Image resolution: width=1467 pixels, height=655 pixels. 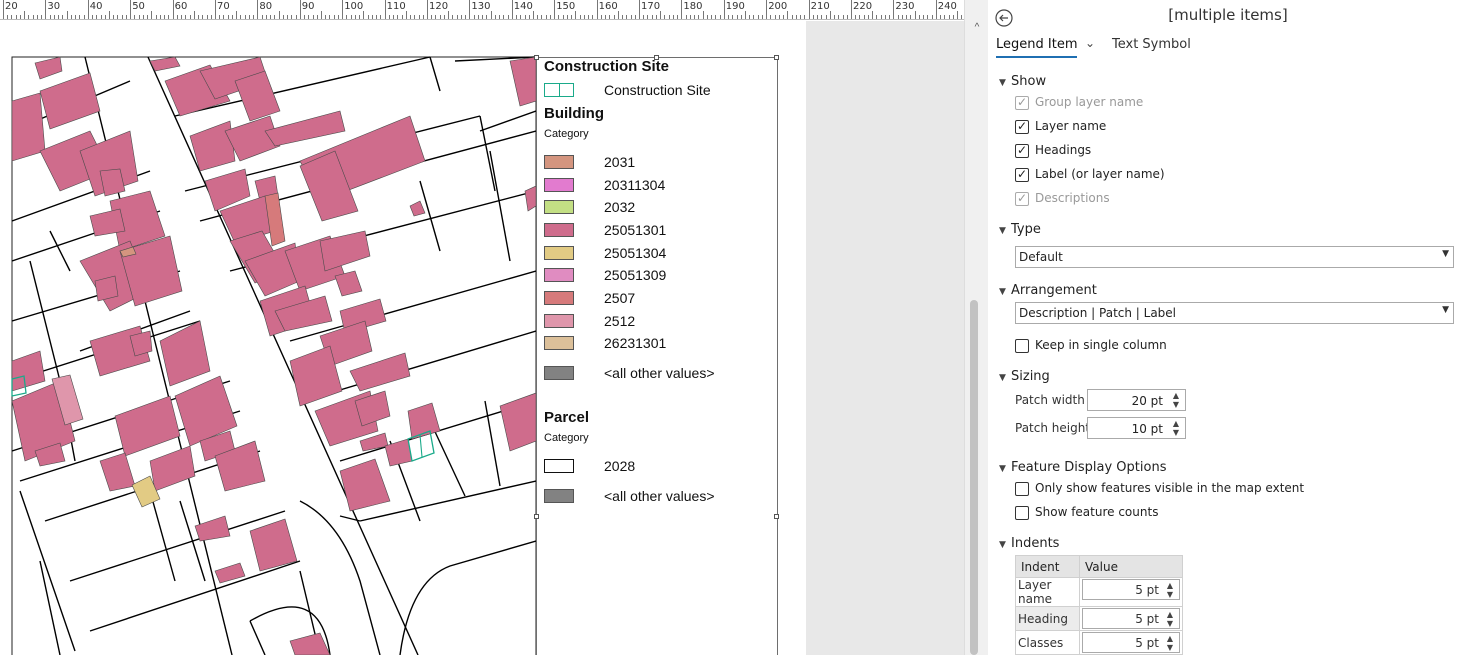 I want to click on type-dropdown: Default ▼, so click(x=1234, y=257).